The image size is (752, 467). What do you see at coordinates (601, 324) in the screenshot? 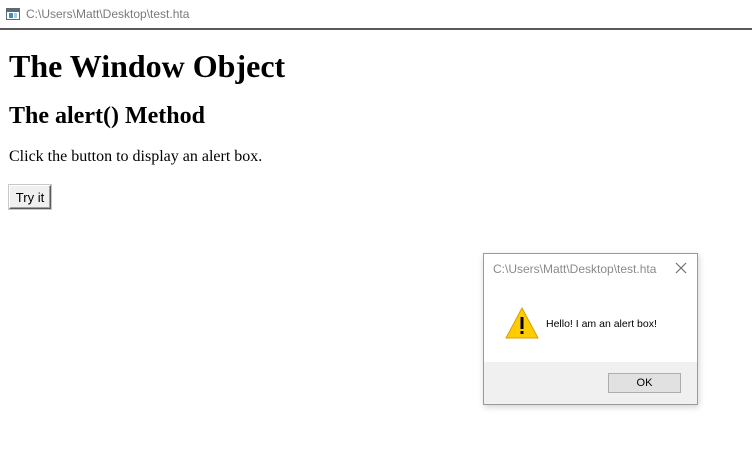
I see `alert-message: Hello! I am an alert box!` at bounding box center [601, 324].